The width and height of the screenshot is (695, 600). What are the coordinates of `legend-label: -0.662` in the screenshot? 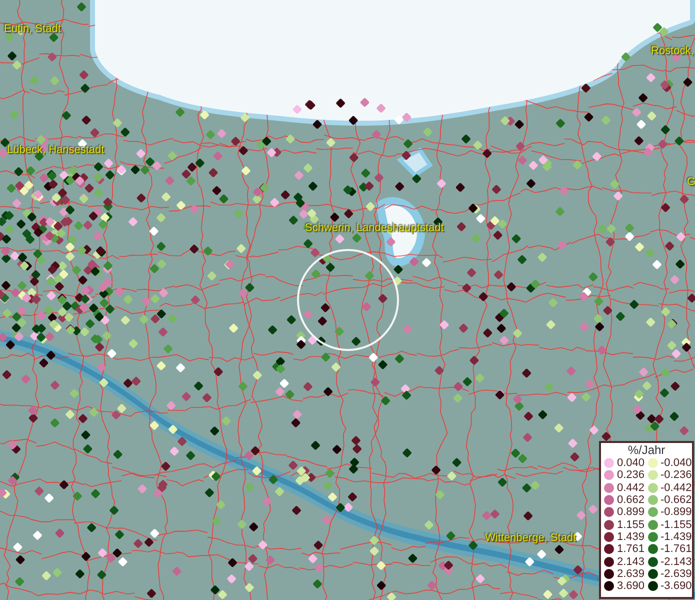 It's located at (676, 500).